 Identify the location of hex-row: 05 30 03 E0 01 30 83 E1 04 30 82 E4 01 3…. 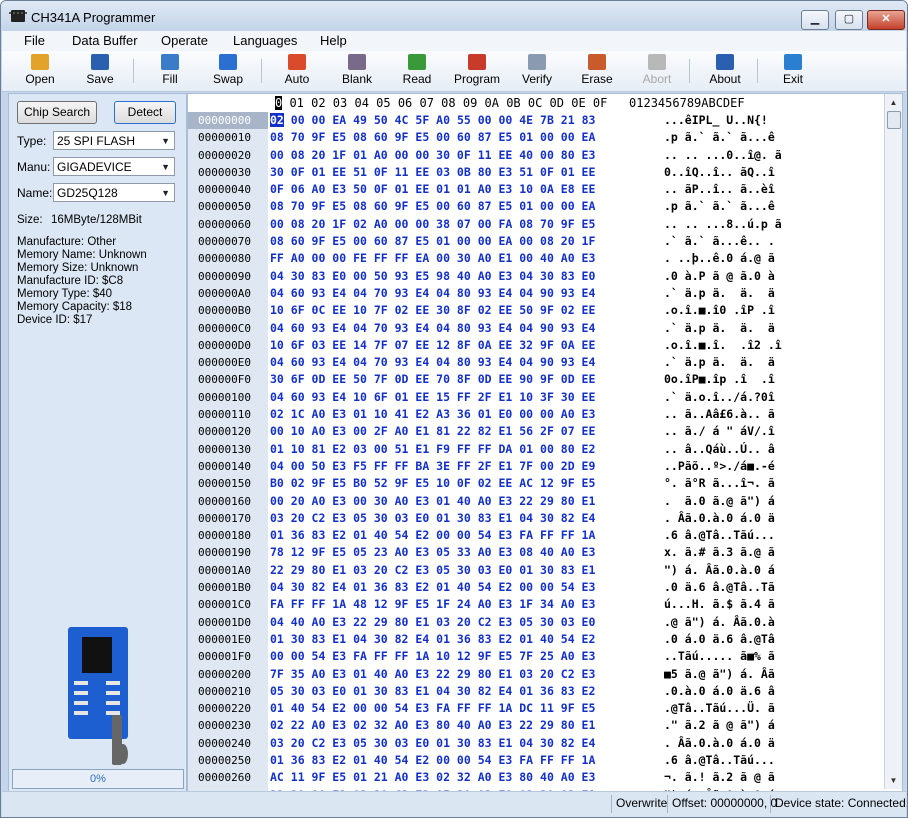
(465, 691).